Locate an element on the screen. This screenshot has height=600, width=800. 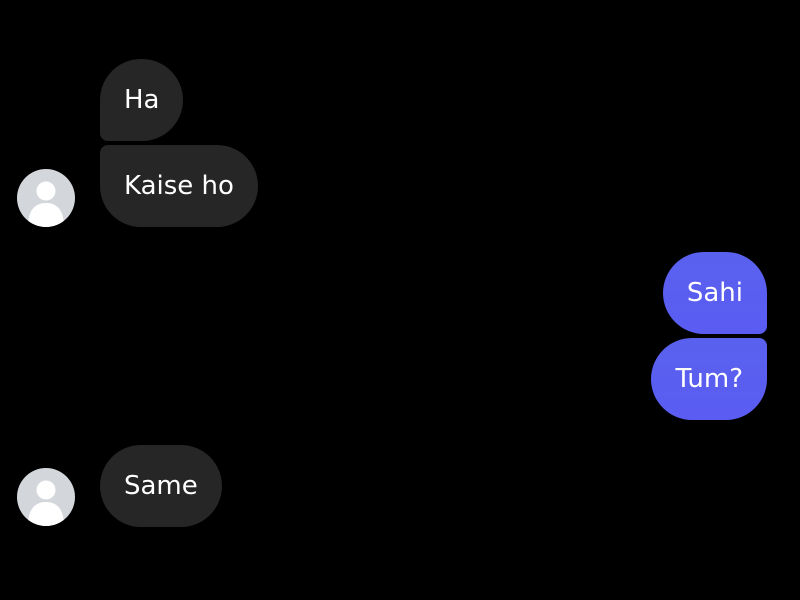
incoming-message-bubble: Same is located at coordinates (161, 486).